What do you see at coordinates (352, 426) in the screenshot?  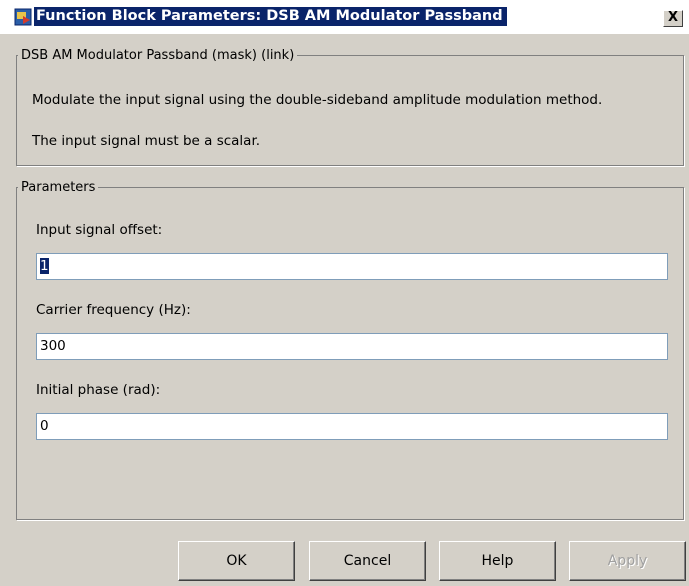 I see `initial-phase-field: 0` at bounding box center [352, 426].